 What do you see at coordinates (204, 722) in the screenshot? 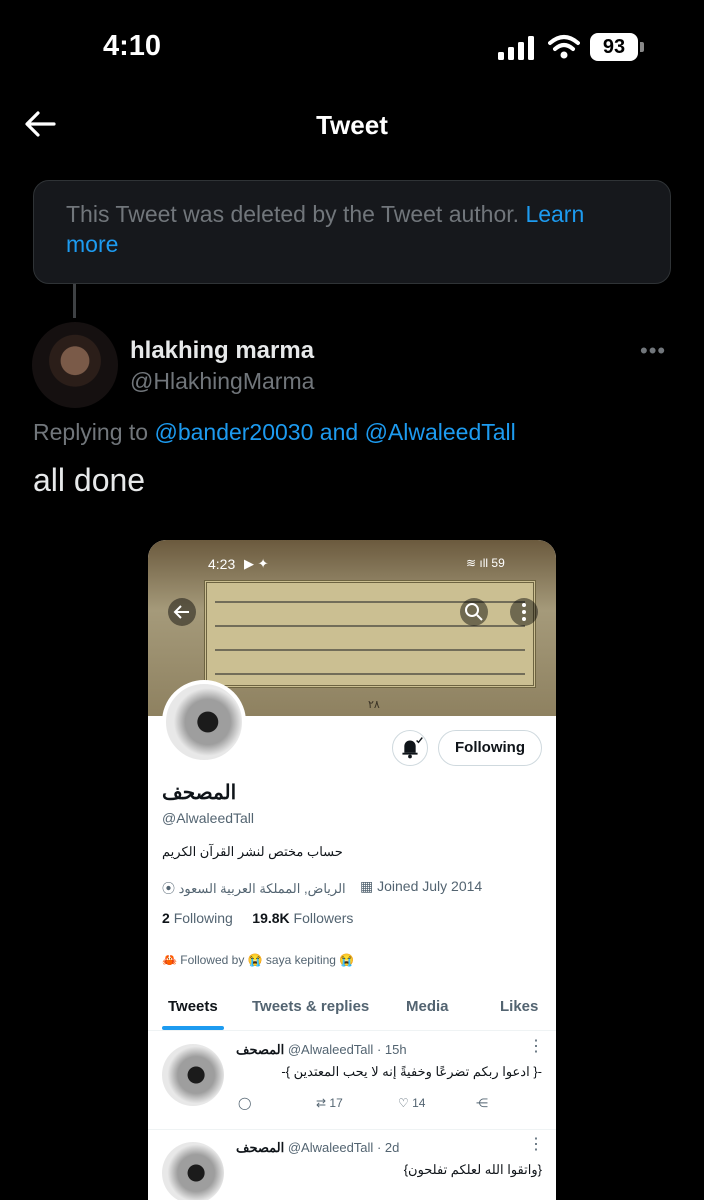
I see `profile-avatar` at bounding box center [204, 722].